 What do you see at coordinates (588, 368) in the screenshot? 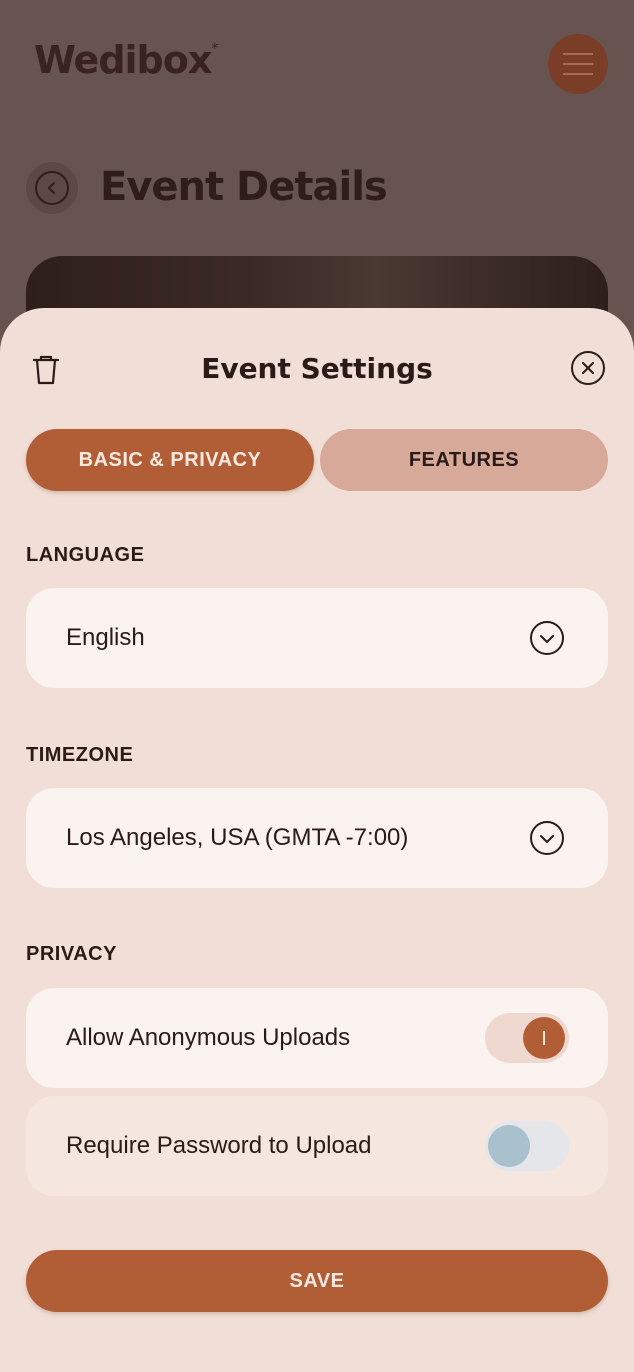
I see `close-icon` at bounding box center [588, 368].